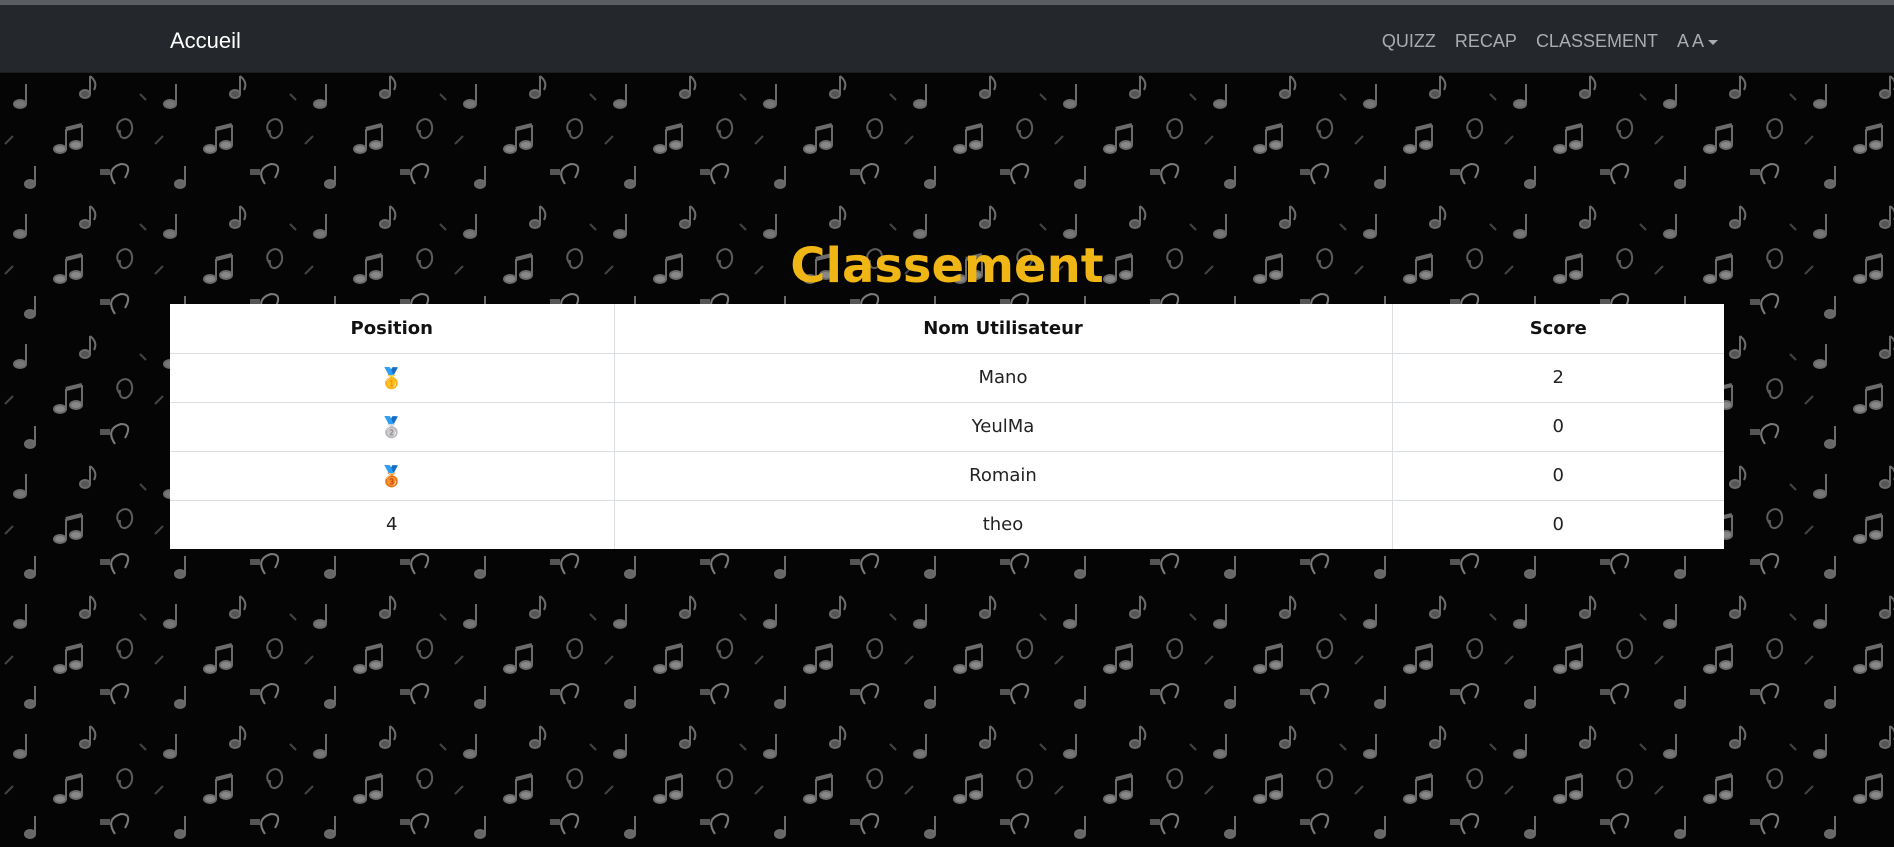  Describe the element at coordinates (947, 39) in the screenshot. I see `navbar: Accueil QUIZZ RECAP CLASSEMENT A A` at that location.